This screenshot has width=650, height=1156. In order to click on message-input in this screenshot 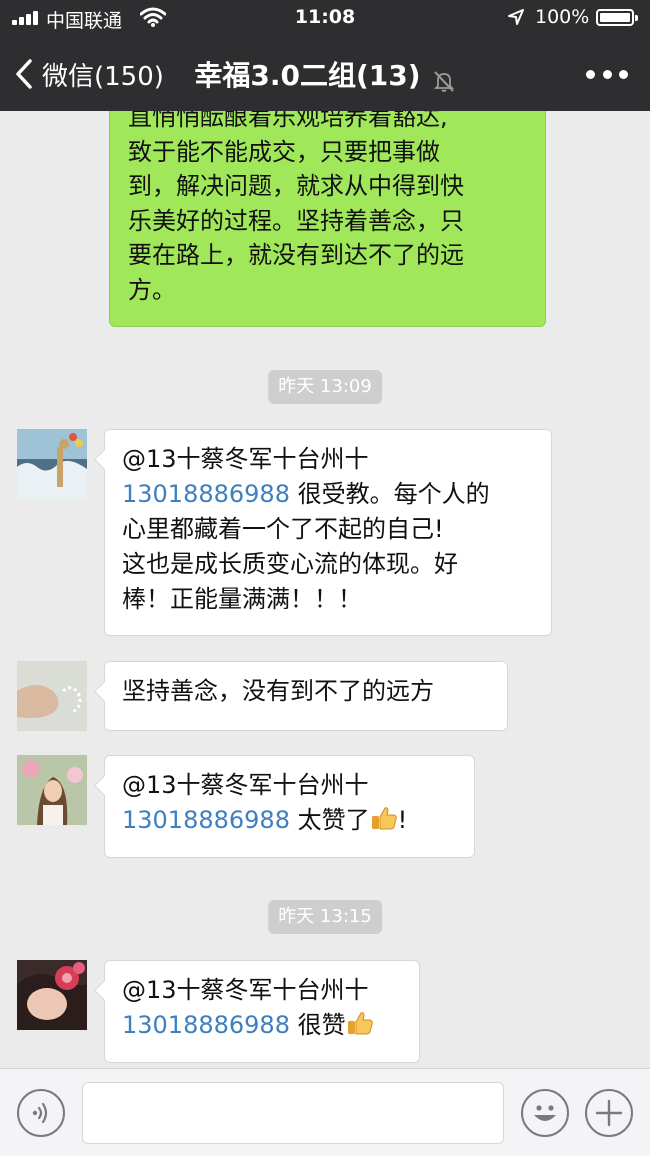, I will do `click(293, 1113)`.